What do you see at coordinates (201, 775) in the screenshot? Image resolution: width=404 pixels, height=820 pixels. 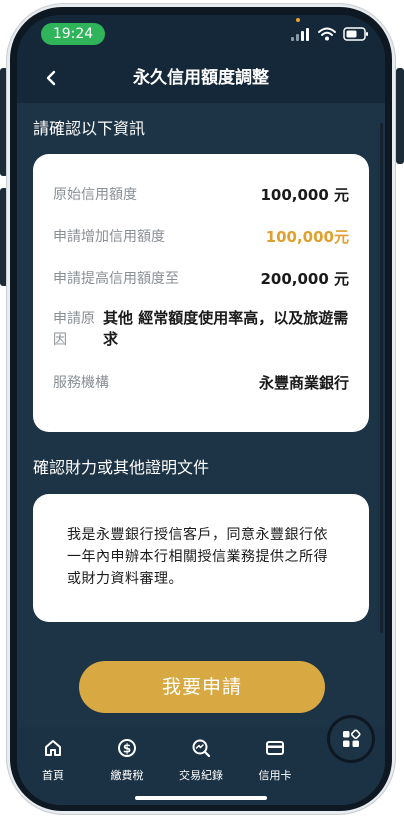 I see `tab-label: 交易紀錄` at bounding box center [201, 775].